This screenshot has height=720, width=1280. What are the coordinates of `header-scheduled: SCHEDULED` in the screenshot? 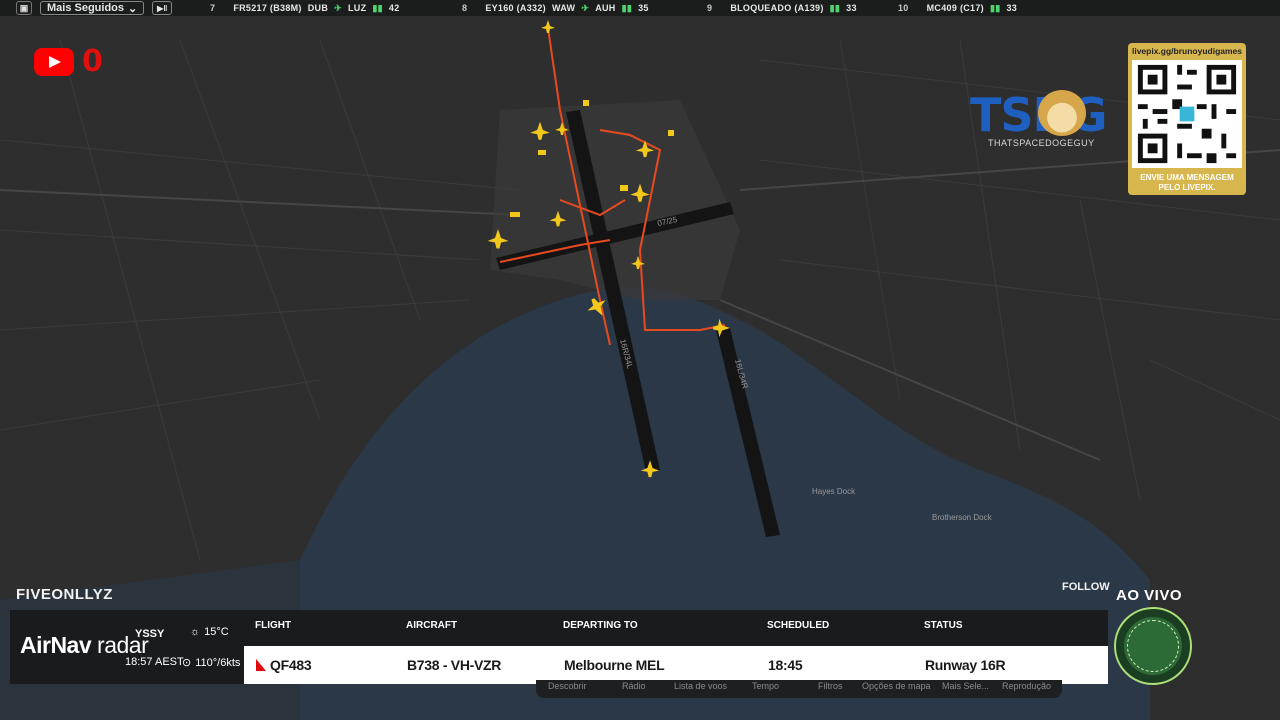 It's located at (798, 625).